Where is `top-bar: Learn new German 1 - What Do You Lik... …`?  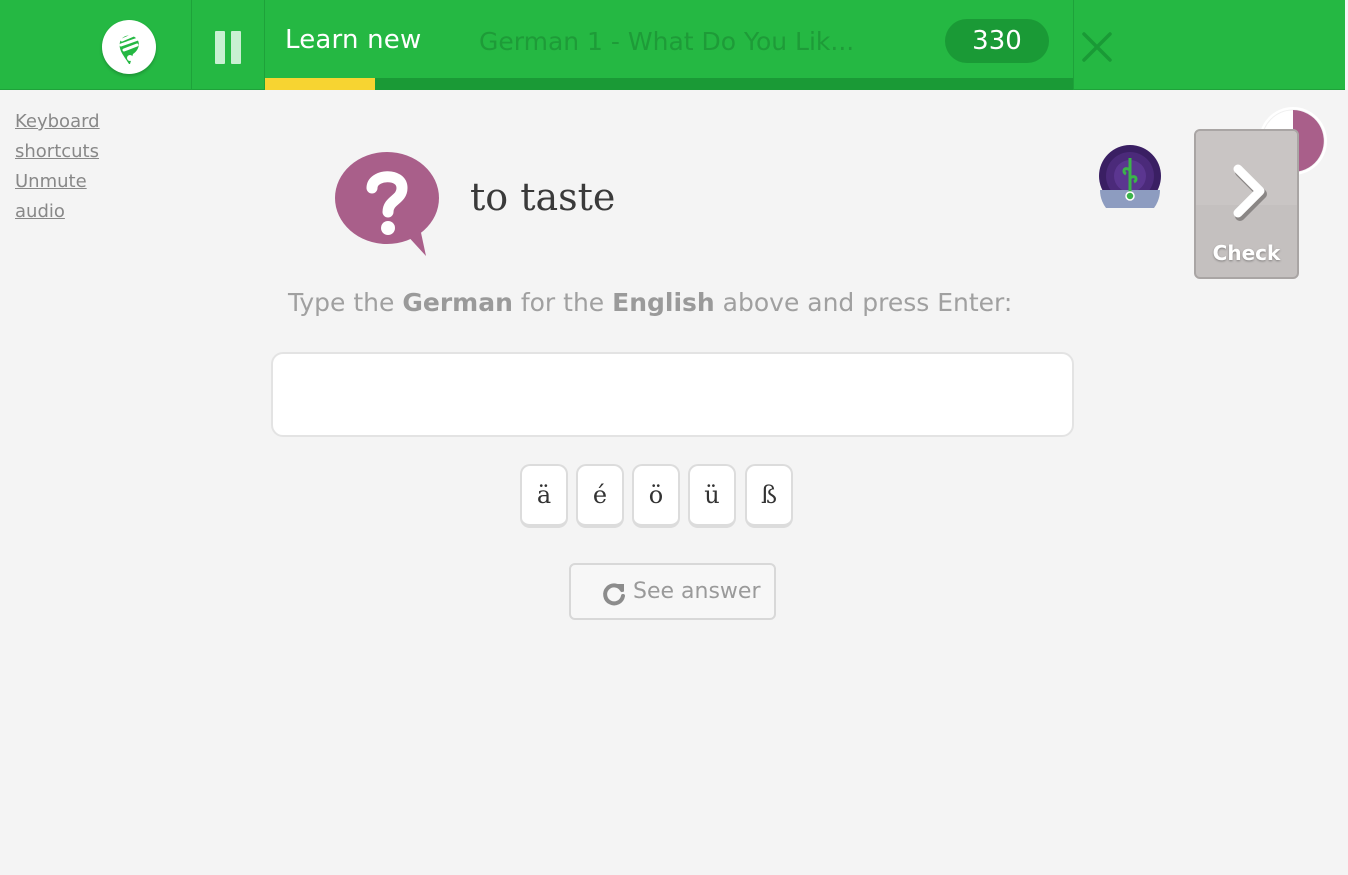 top-bar: Learn new German 1 - What Do You Lik... … is located at coordinates (672, 45).